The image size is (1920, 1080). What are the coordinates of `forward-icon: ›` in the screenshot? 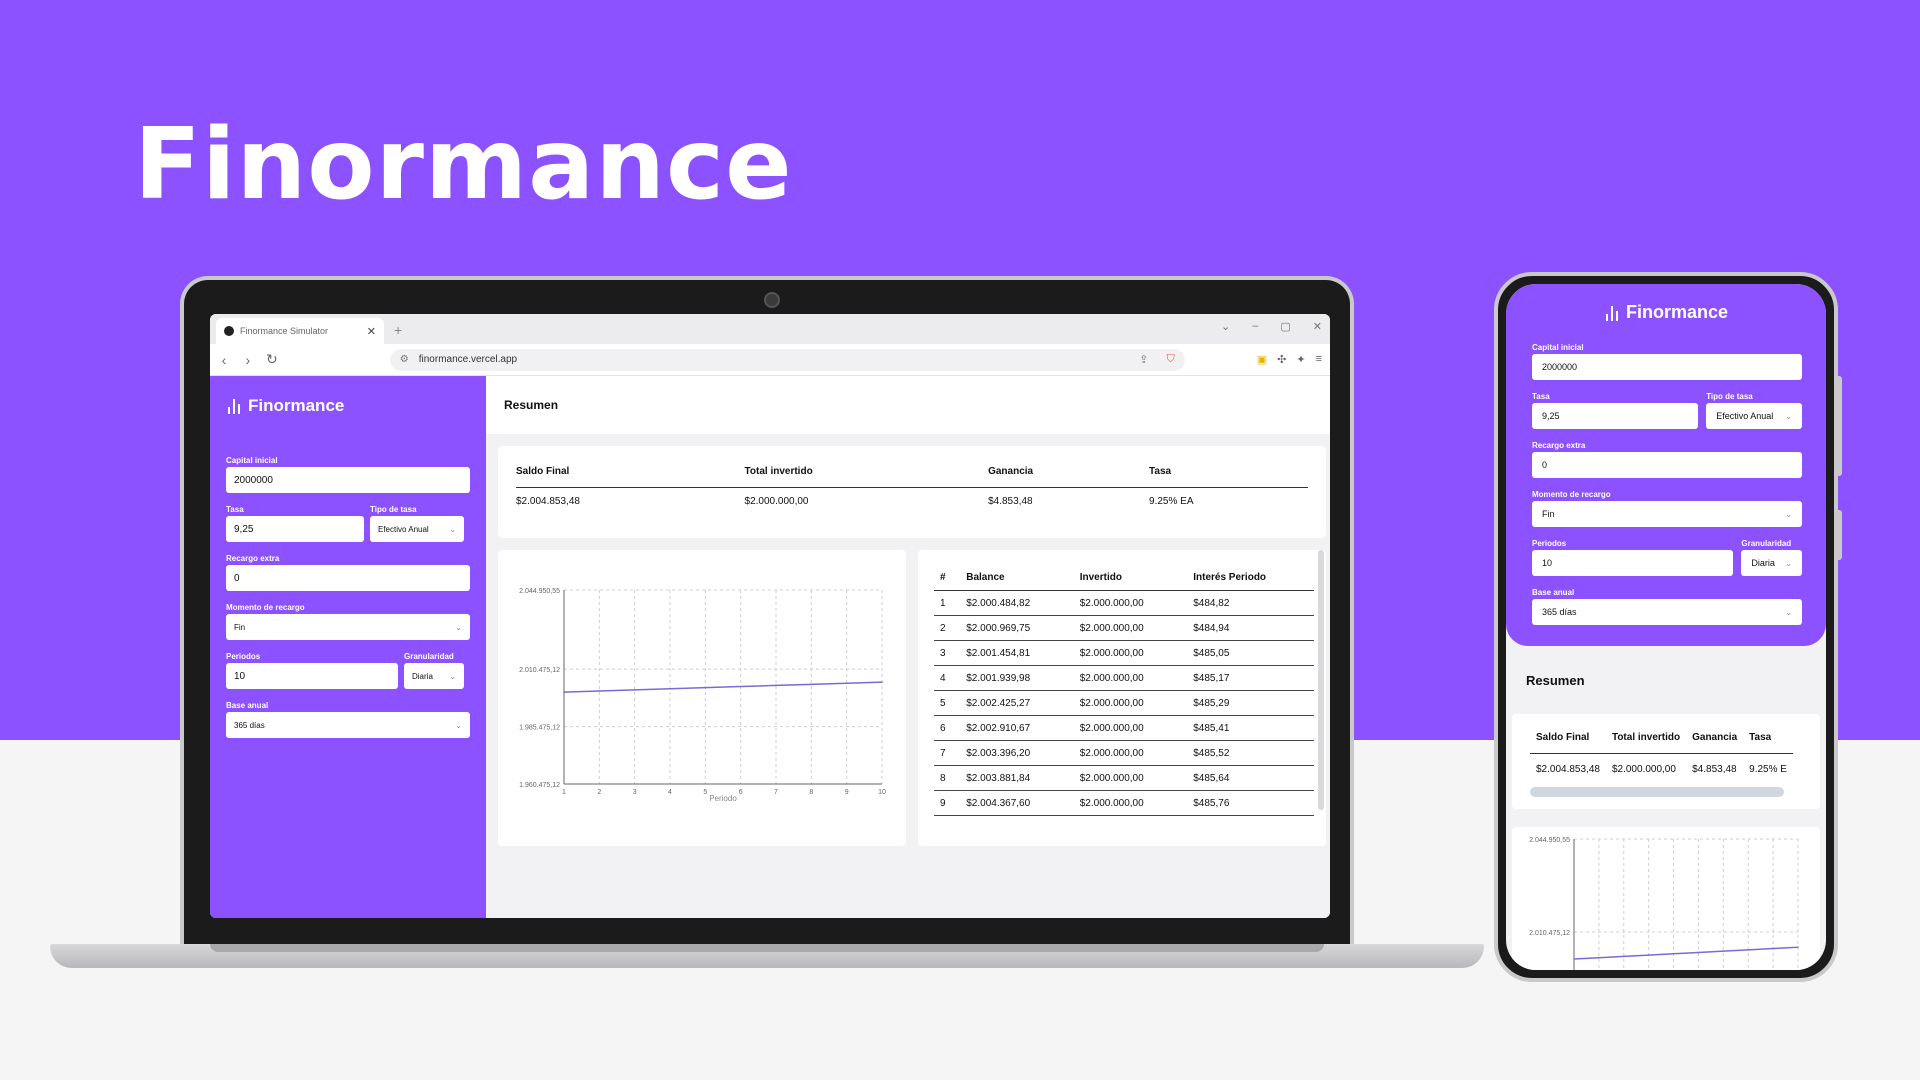 It's located at (248, 360).